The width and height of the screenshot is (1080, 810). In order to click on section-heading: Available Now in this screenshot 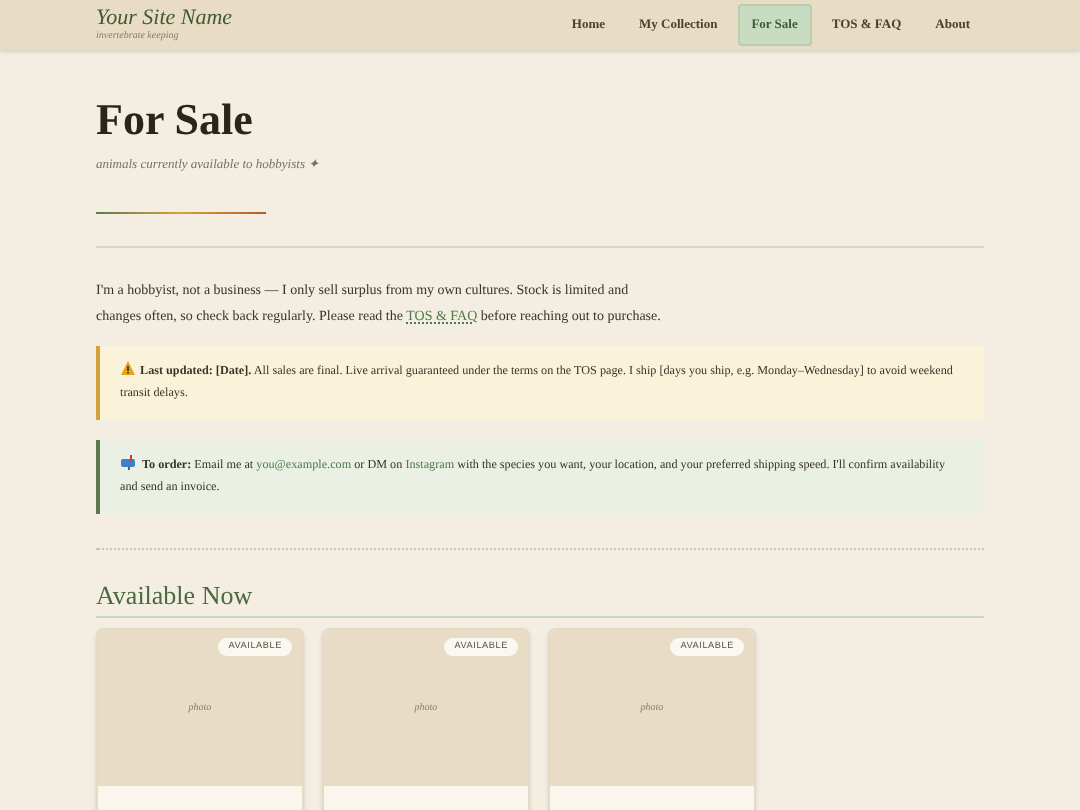, I will do `click(540, 599)`.